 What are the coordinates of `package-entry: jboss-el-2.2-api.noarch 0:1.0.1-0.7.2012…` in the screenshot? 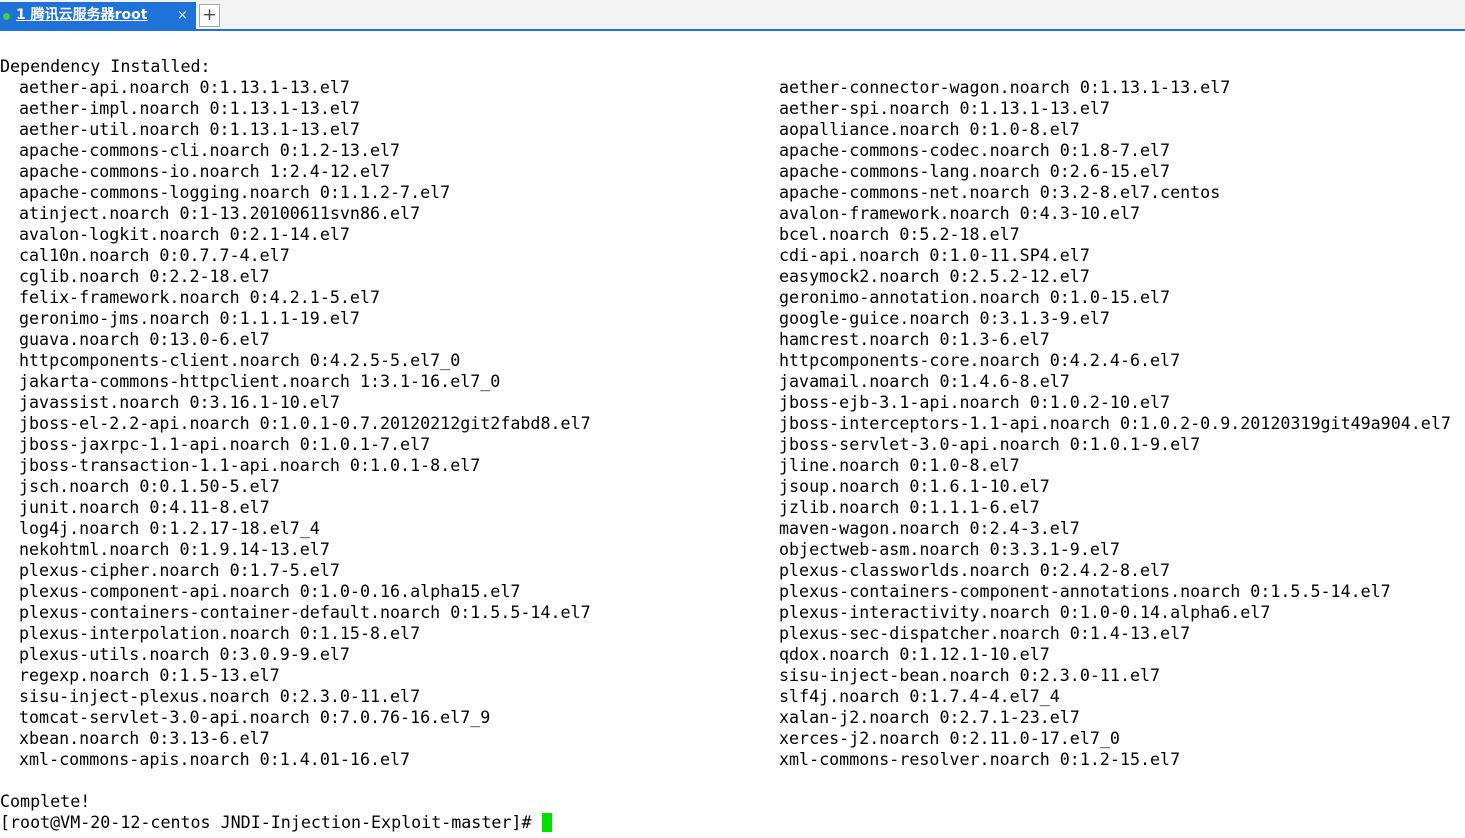 It's located at (305, 423).